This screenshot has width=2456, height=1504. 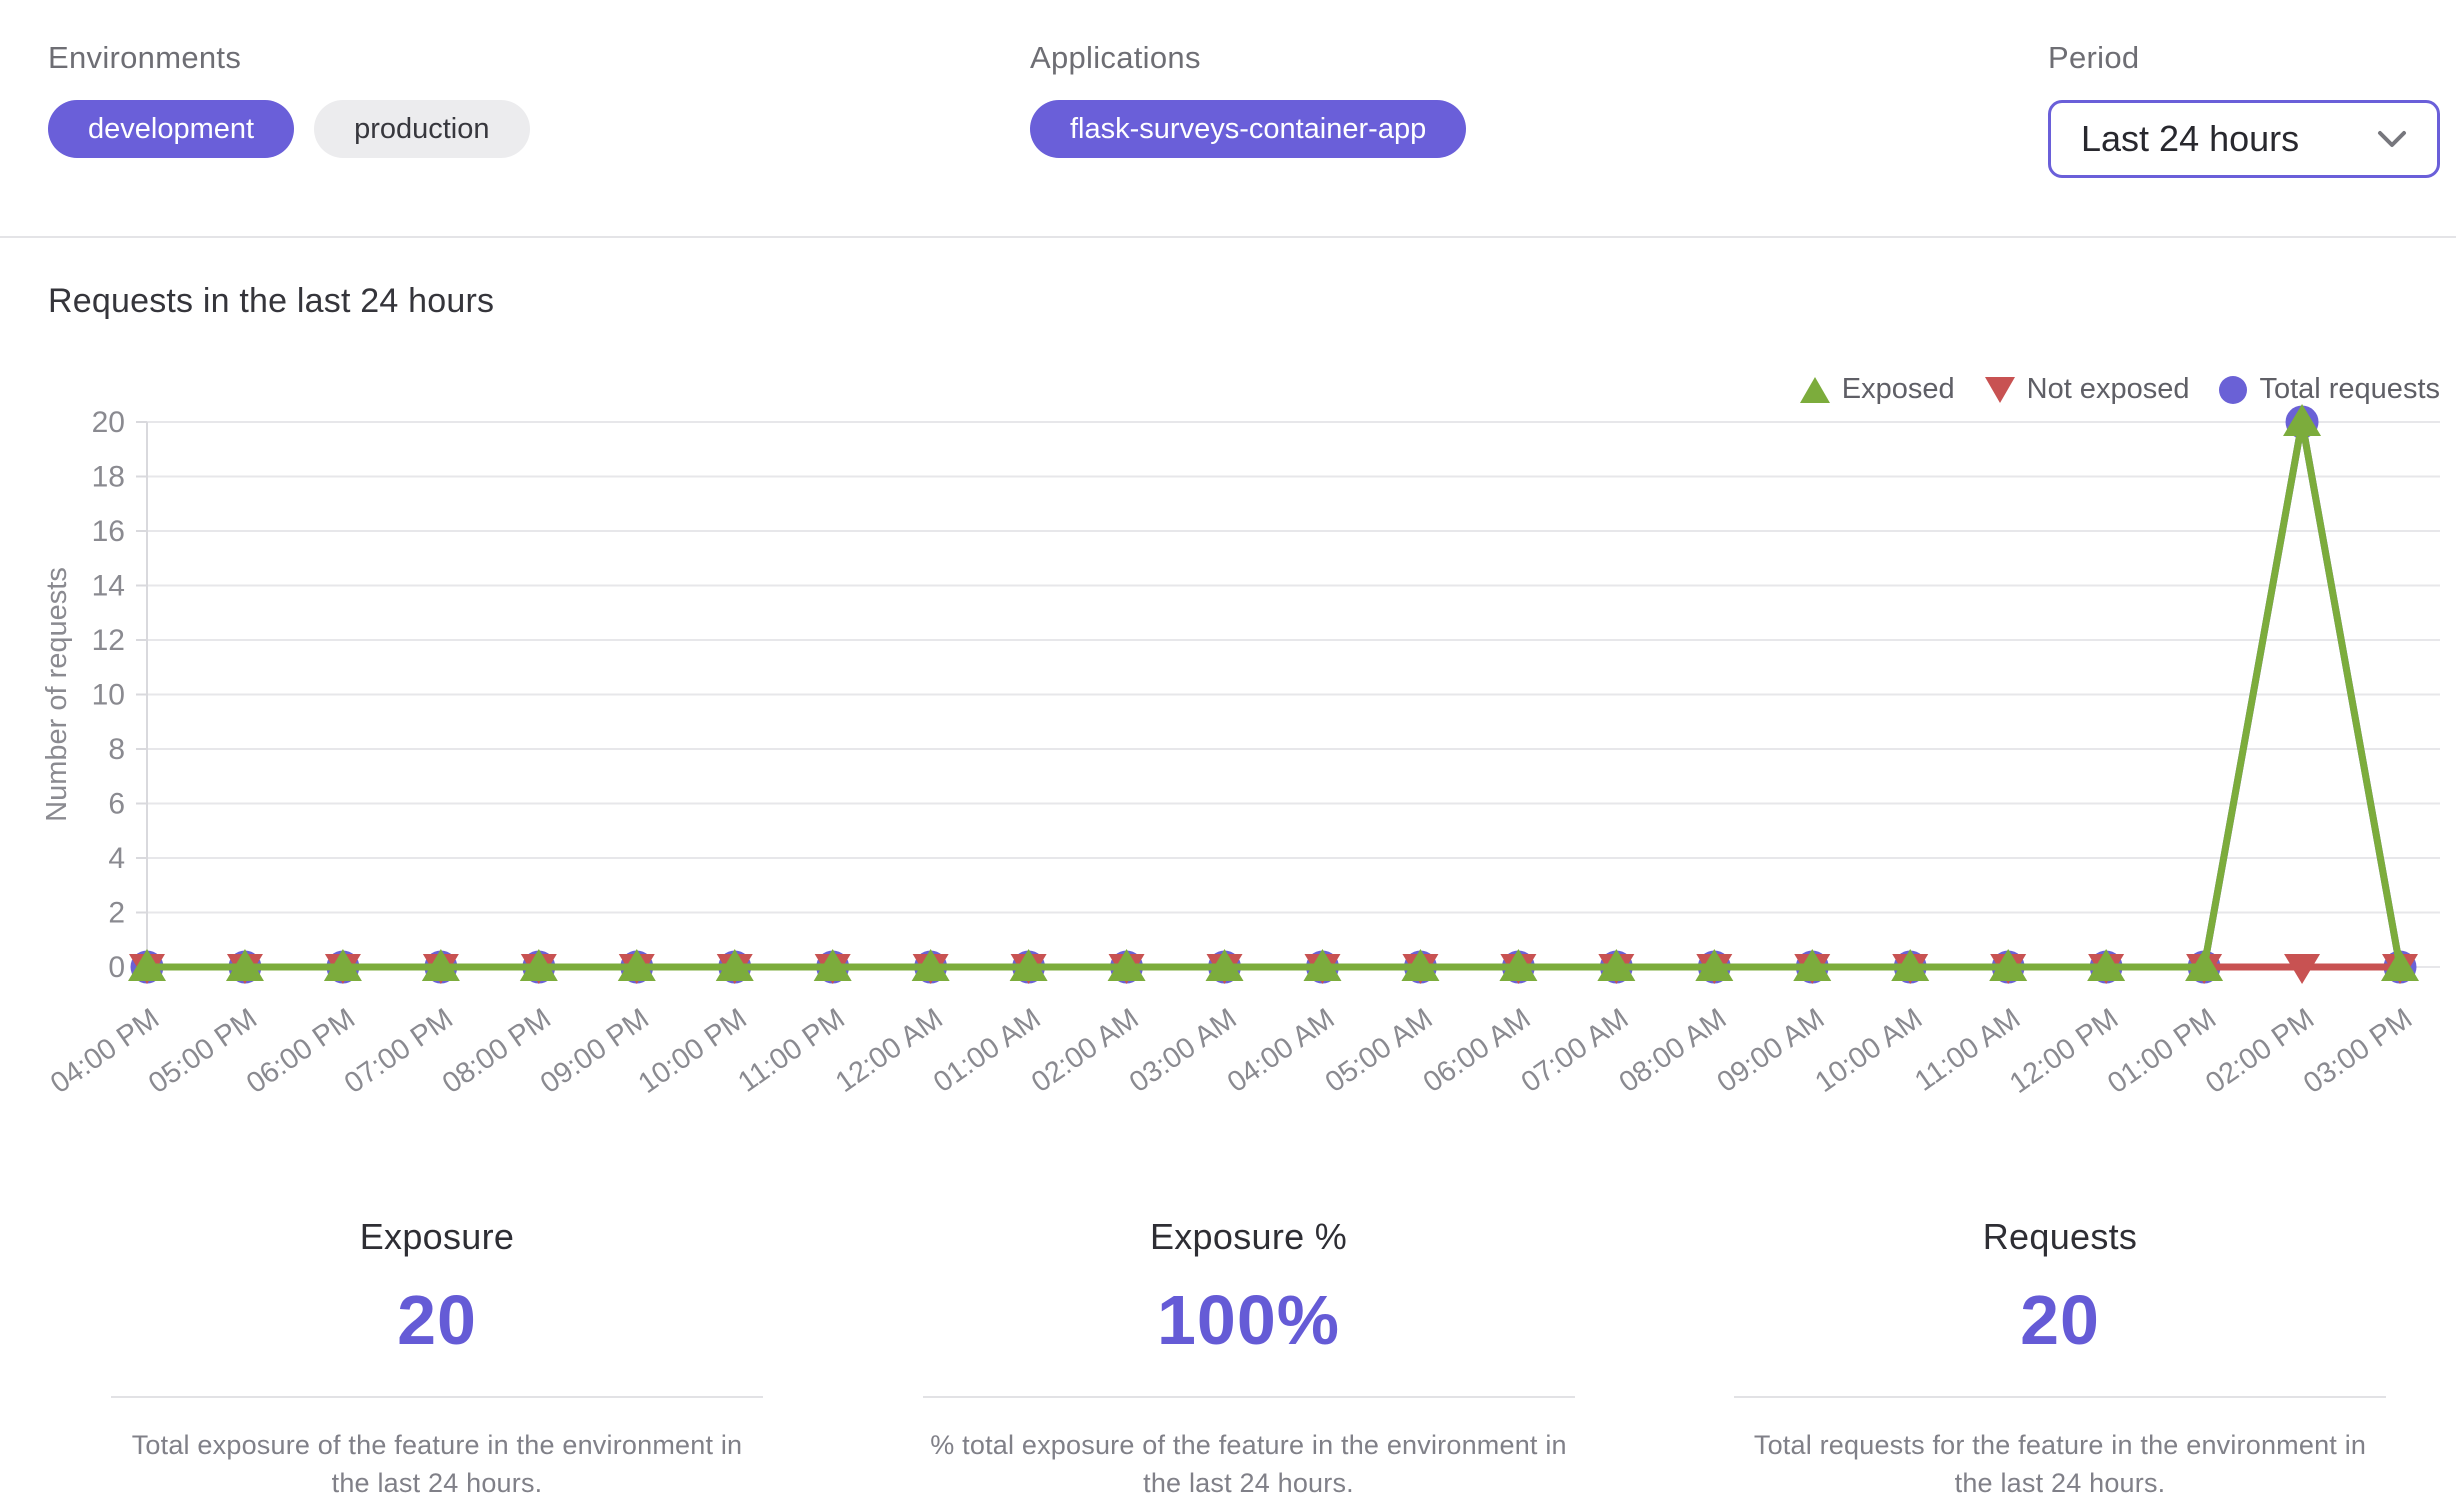 What do you see at coordinates (301, 1051) in the screenshot?
I see `x-tick-label: 06:00 PM` at bounding box center [301, 1051].